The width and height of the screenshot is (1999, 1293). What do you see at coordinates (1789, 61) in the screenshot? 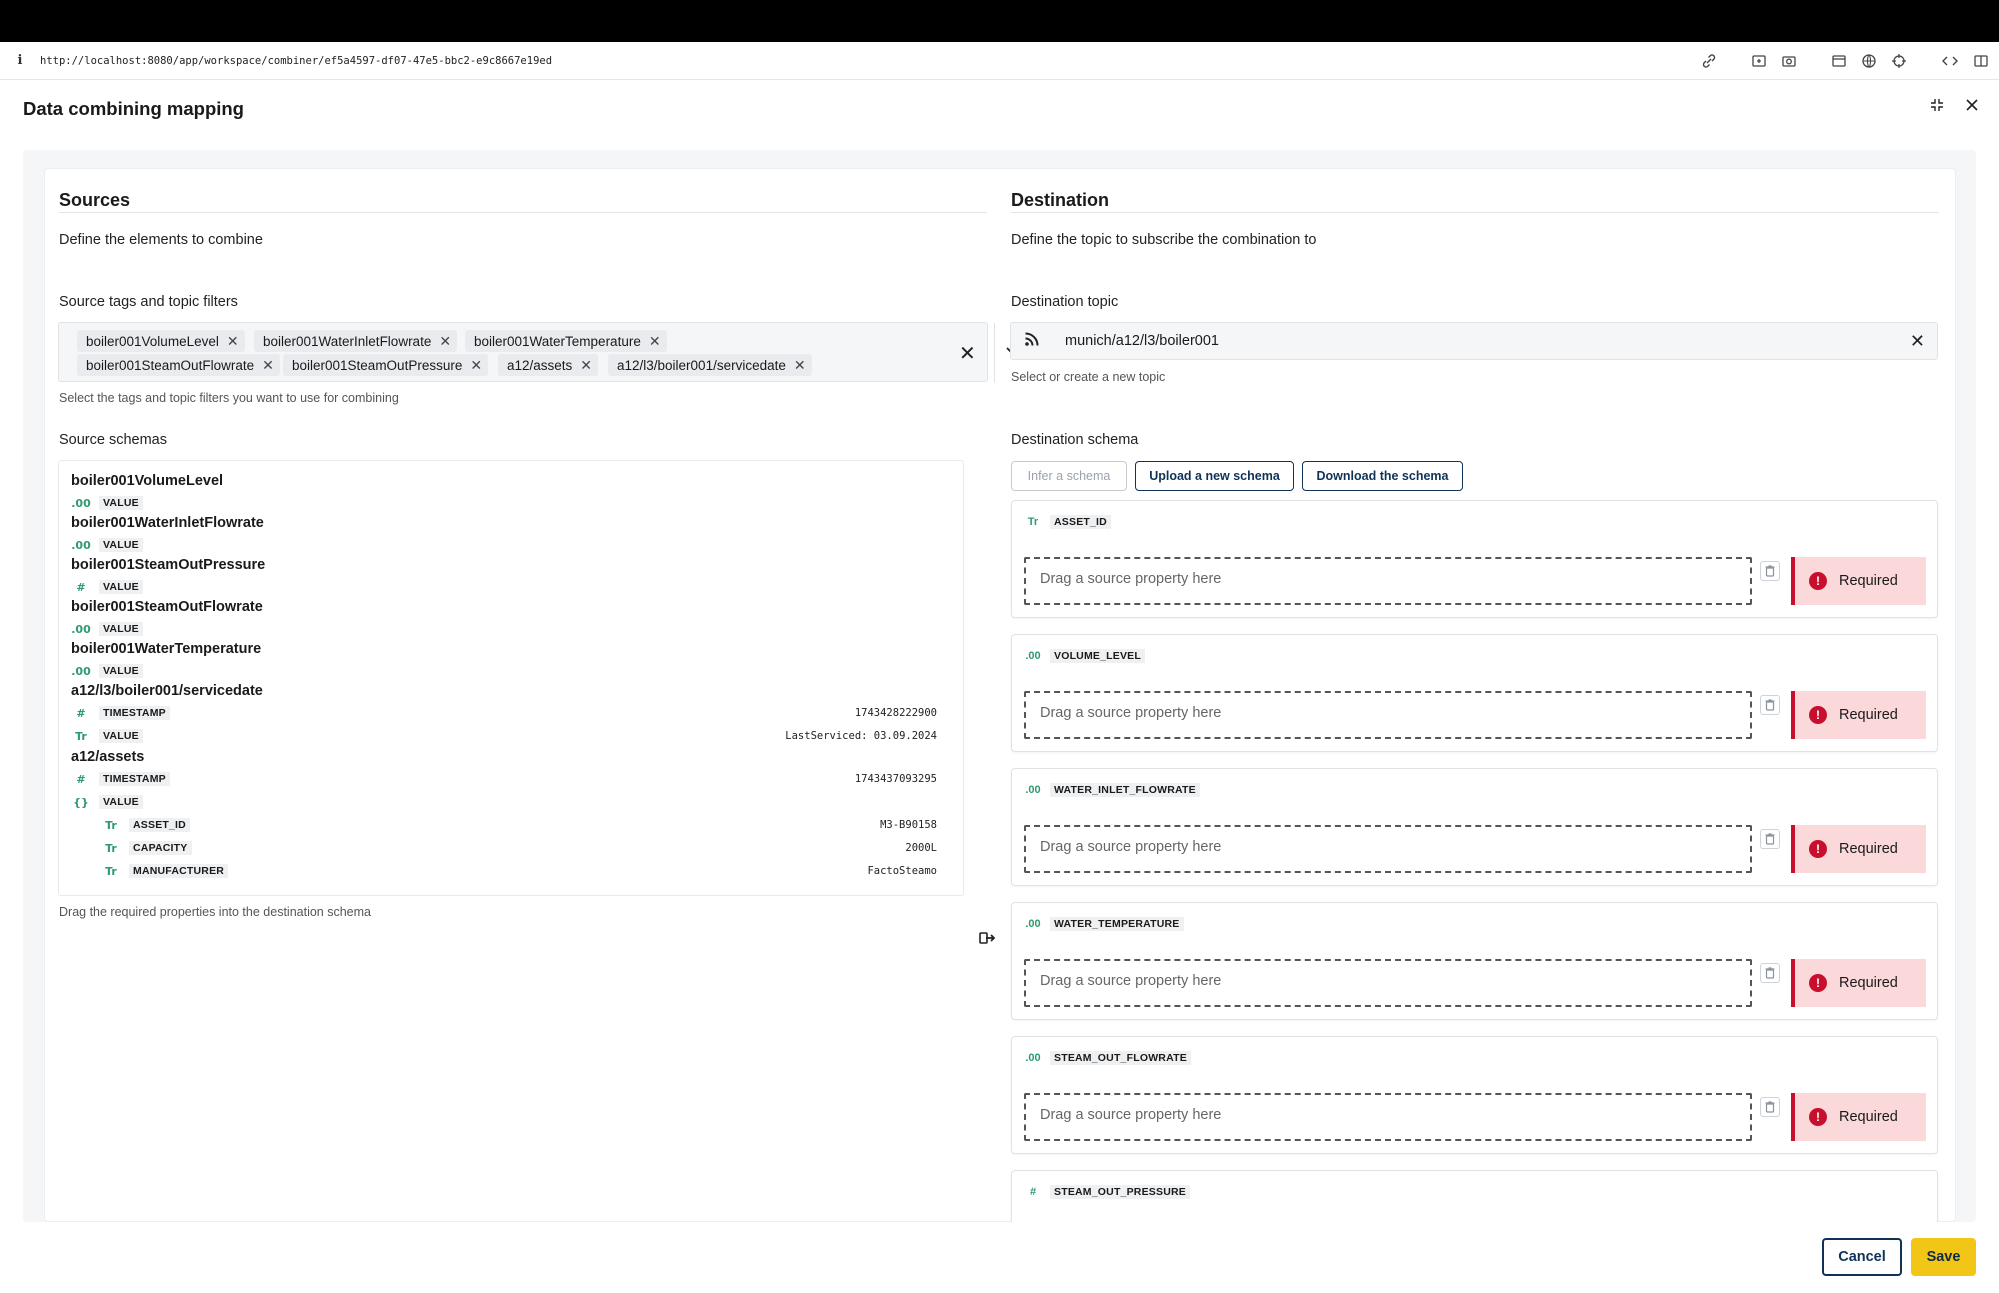
I see `camera-icon` at bounding box center [1789, 61].